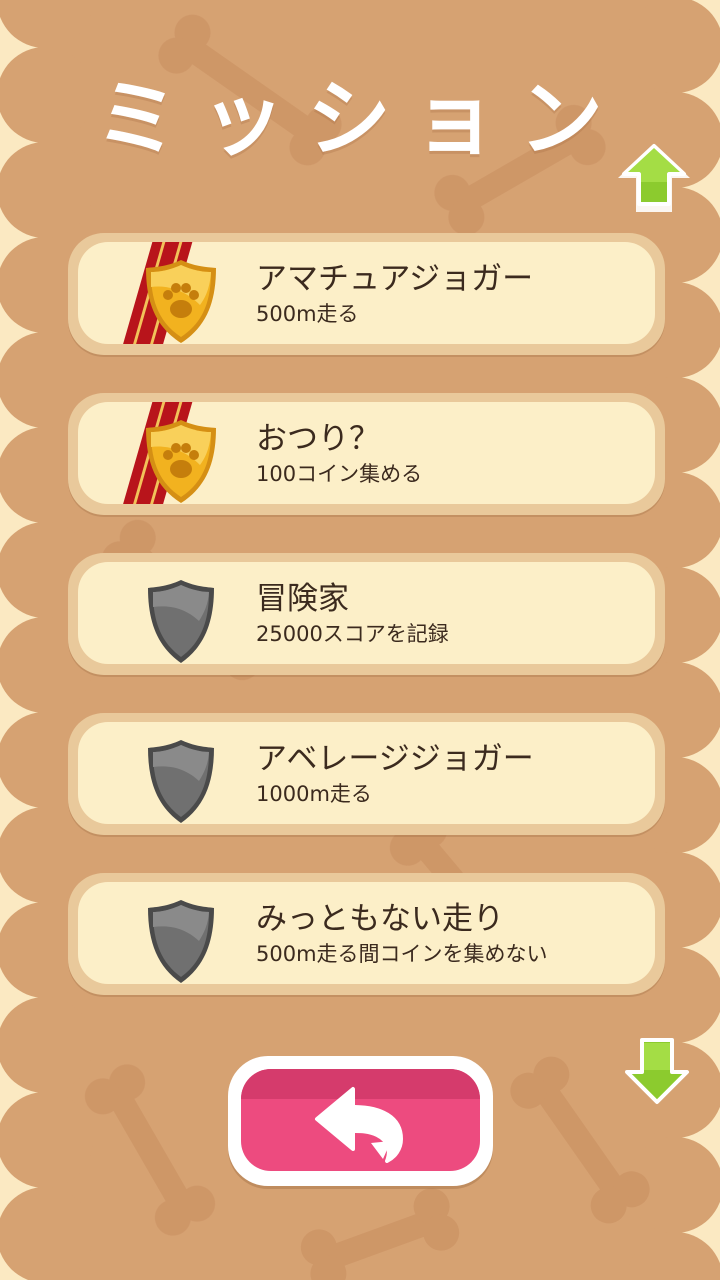 The width and height of the screenshot is (720, 1280). I want to click on mission-card: みっともない走り 500m走る間コインを集めない, so click(366, 934).